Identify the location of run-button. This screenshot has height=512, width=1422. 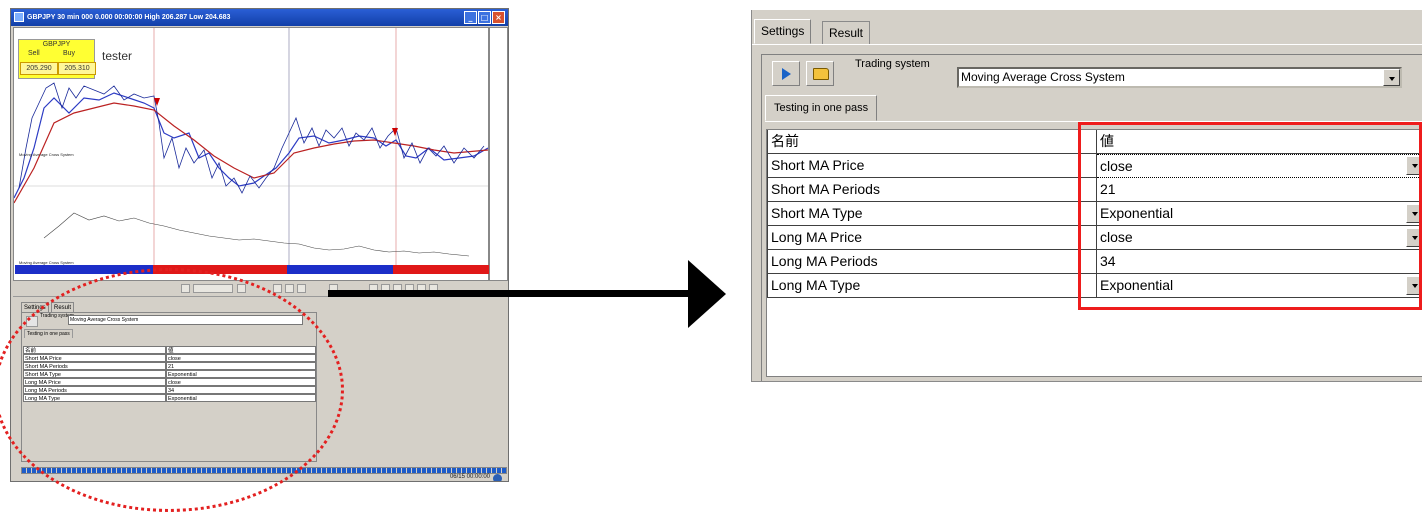
(786, 73).